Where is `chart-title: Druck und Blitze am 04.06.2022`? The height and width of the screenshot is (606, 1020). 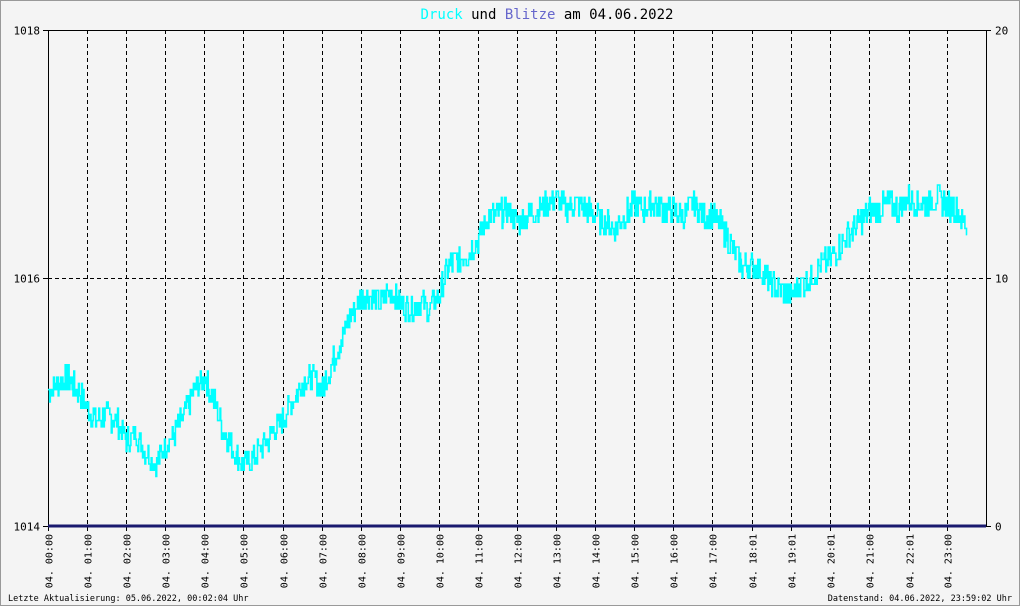
chart-title: Druck und Blitze am 04.06.2022 is located at coordinates (547, 15).